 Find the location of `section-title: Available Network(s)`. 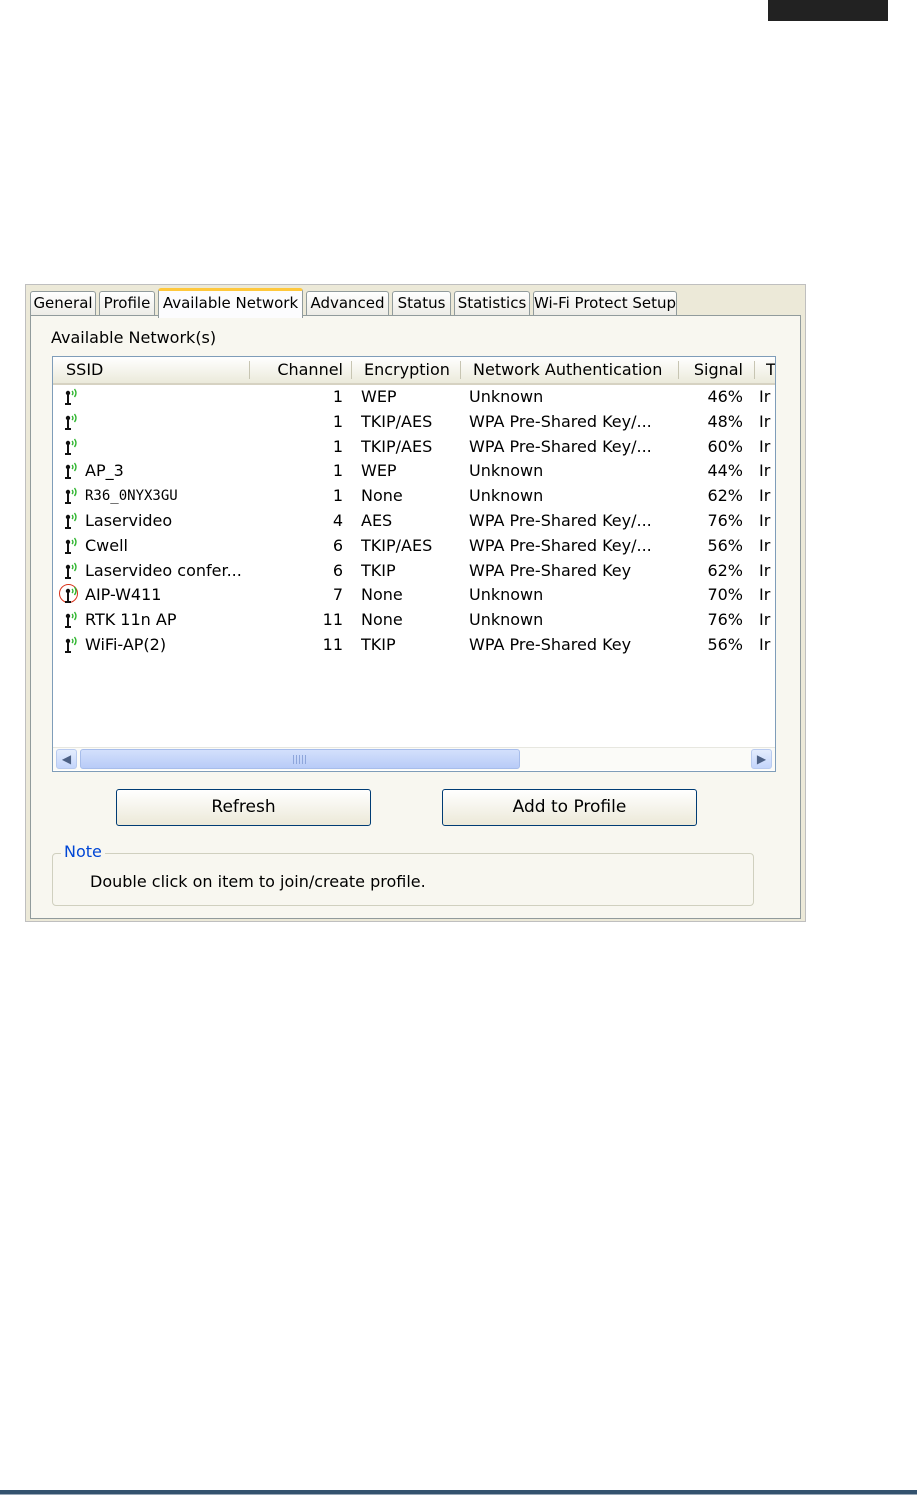

section-title: Available Network(s) is located at coordinates (134, 337).